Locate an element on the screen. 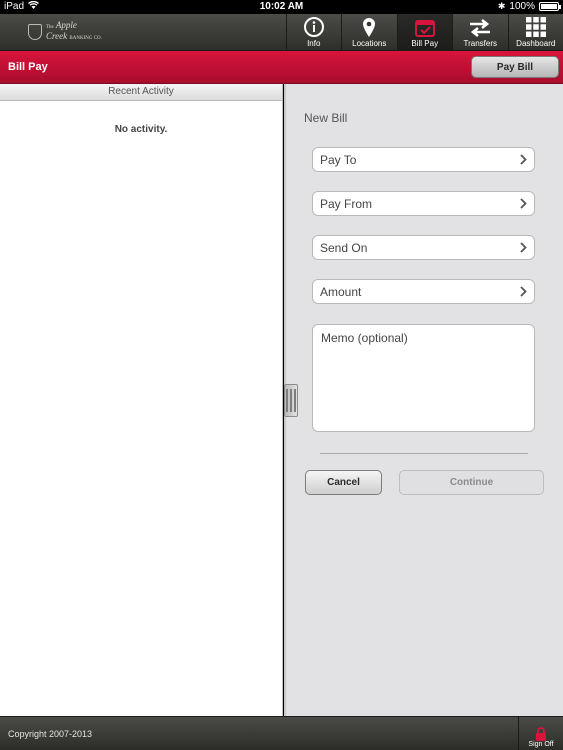 Image resolution: width=563 pixels, height=750 pixels. footer-bar: Copyright 2007-2013 Sign Off is located at coordinates (281, 733).